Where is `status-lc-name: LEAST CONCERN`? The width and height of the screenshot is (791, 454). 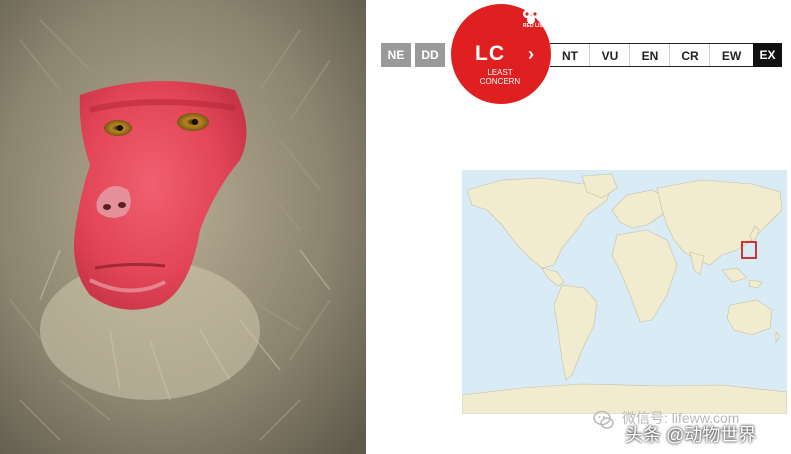
status-lc-name: LEAST CONCERN is located at coordinates (500, 77).